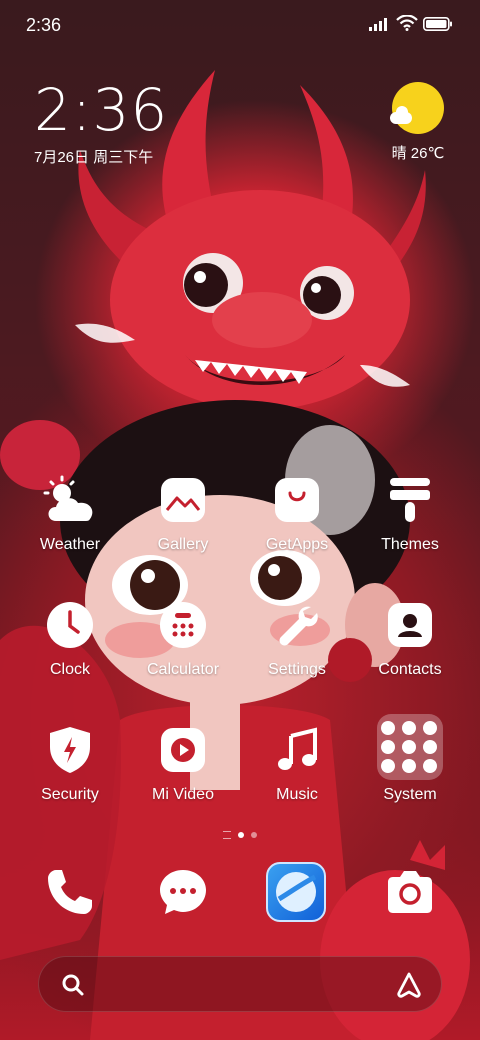  I want to click on signal-icon, so click(378, 24).